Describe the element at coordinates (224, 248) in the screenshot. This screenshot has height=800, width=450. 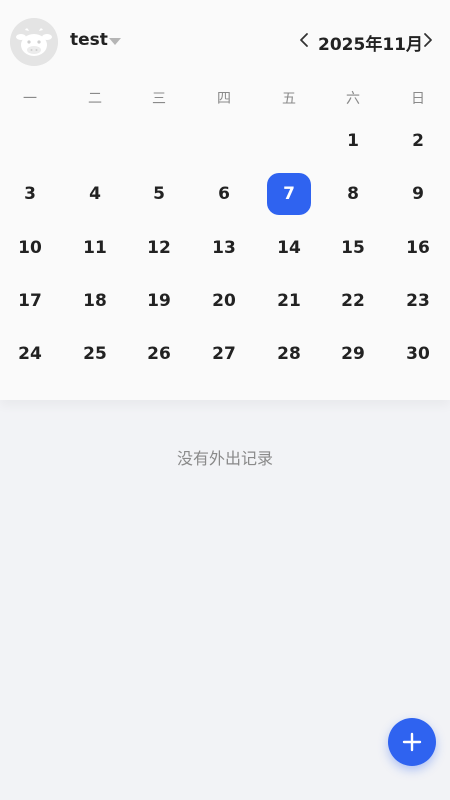
I see `calendar-day: 13` at that location.